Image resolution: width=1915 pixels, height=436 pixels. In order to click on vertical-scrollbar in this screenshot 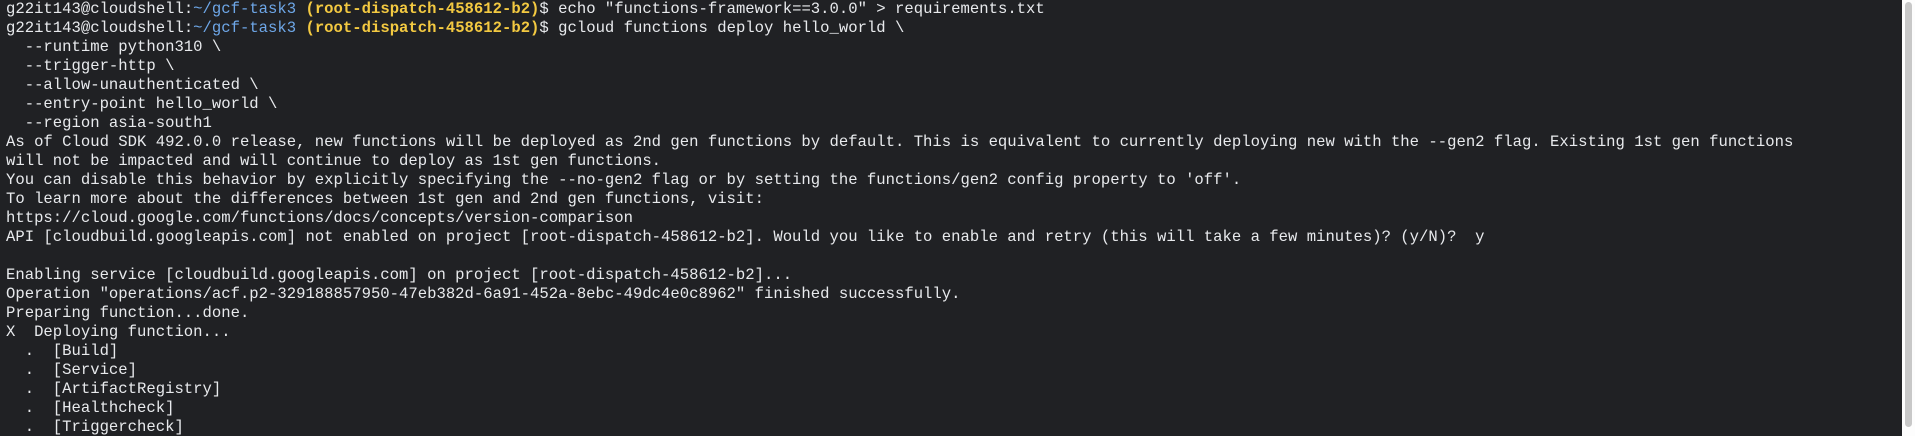, I will do `click(1908, 218)`.